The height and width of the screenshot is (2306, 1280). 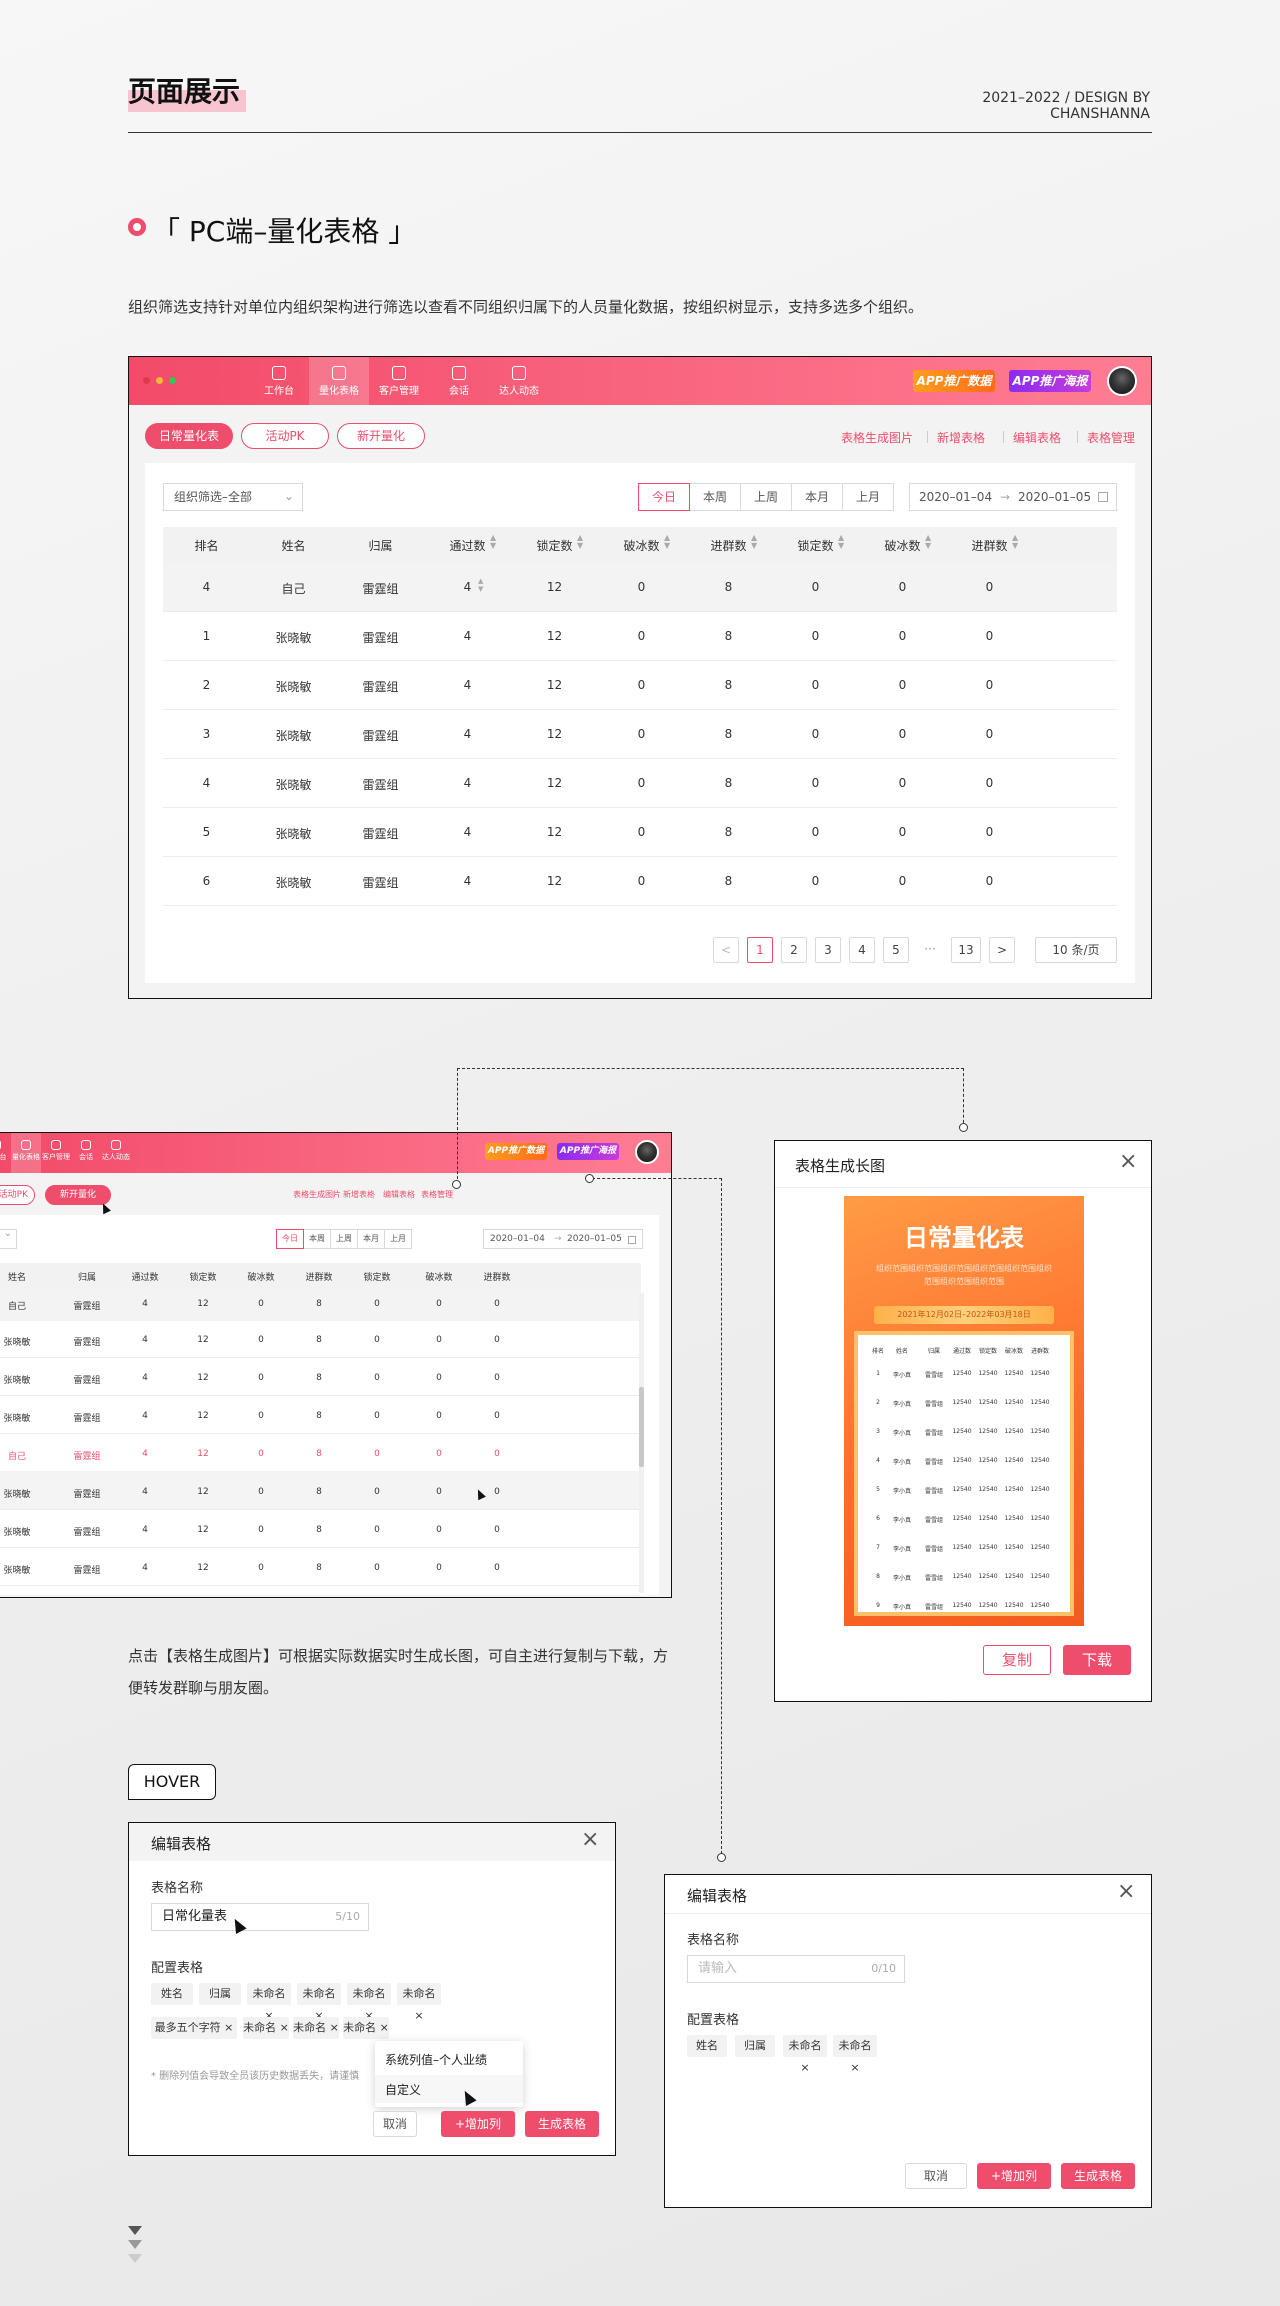 I want to click on action-link-0: 表格生成图片, so click(x=877, y=437).